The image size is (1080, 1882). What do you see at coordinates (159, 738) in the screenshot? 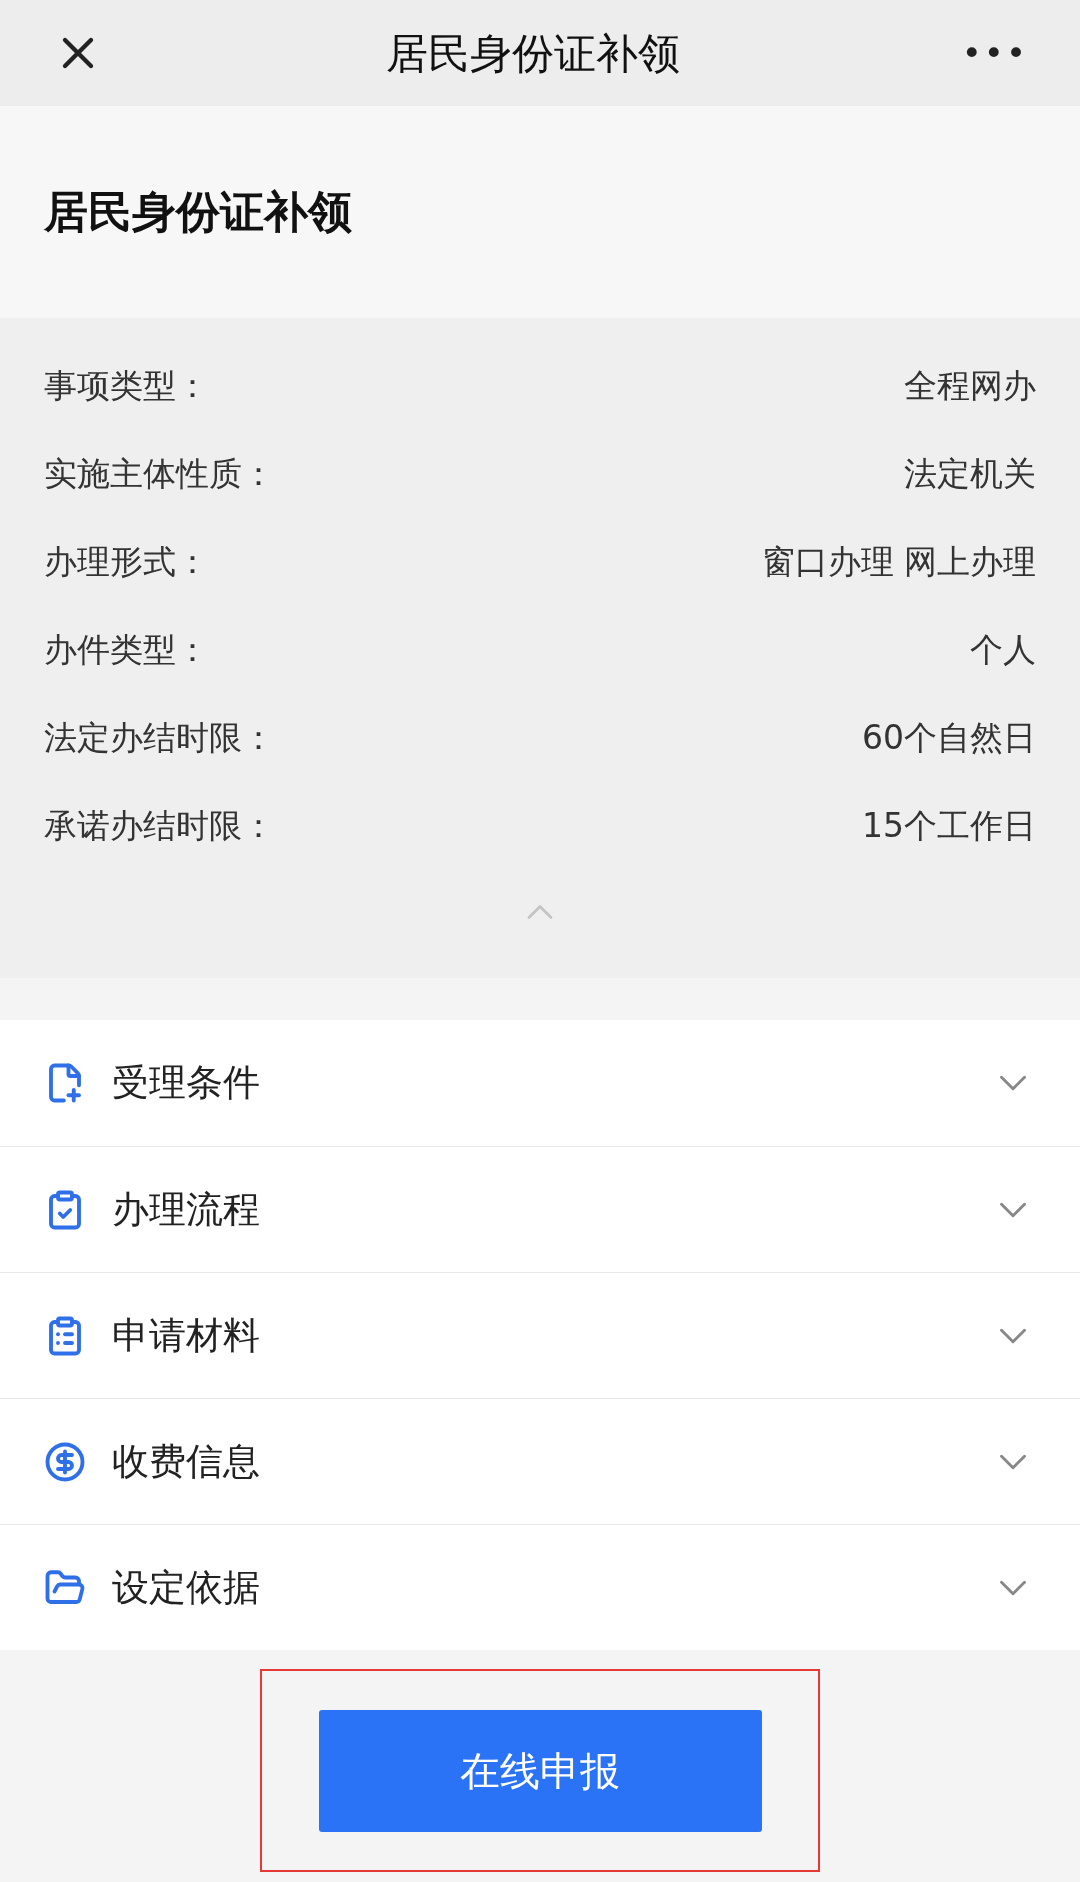
I see `info-label: 法定办结时限：` at bounding box center [159, 738].